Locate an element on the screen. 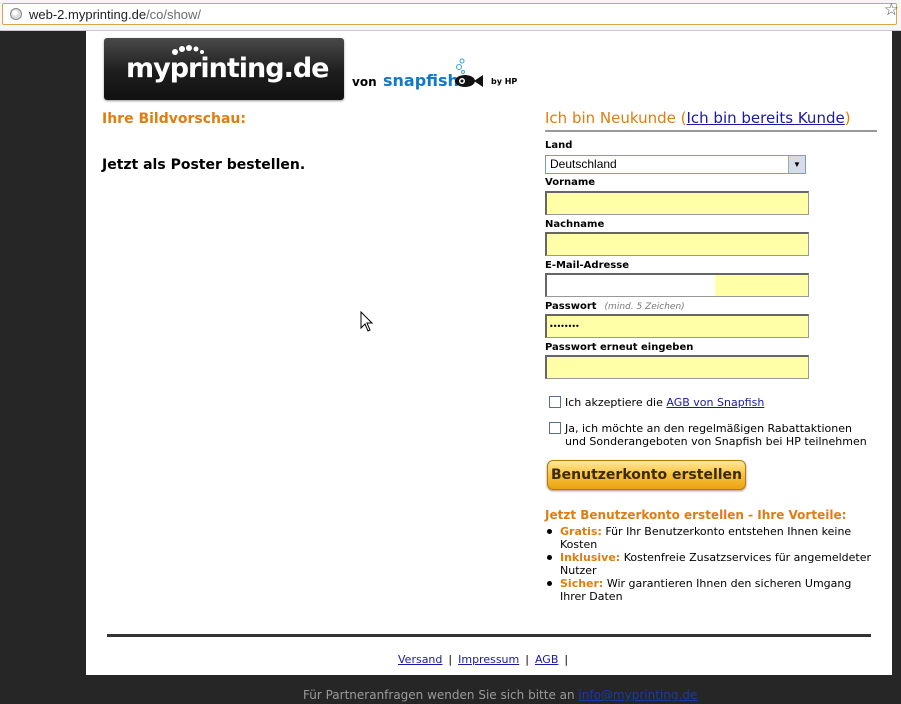  mouse-cursor-icon is located at coordinates (367, 321).